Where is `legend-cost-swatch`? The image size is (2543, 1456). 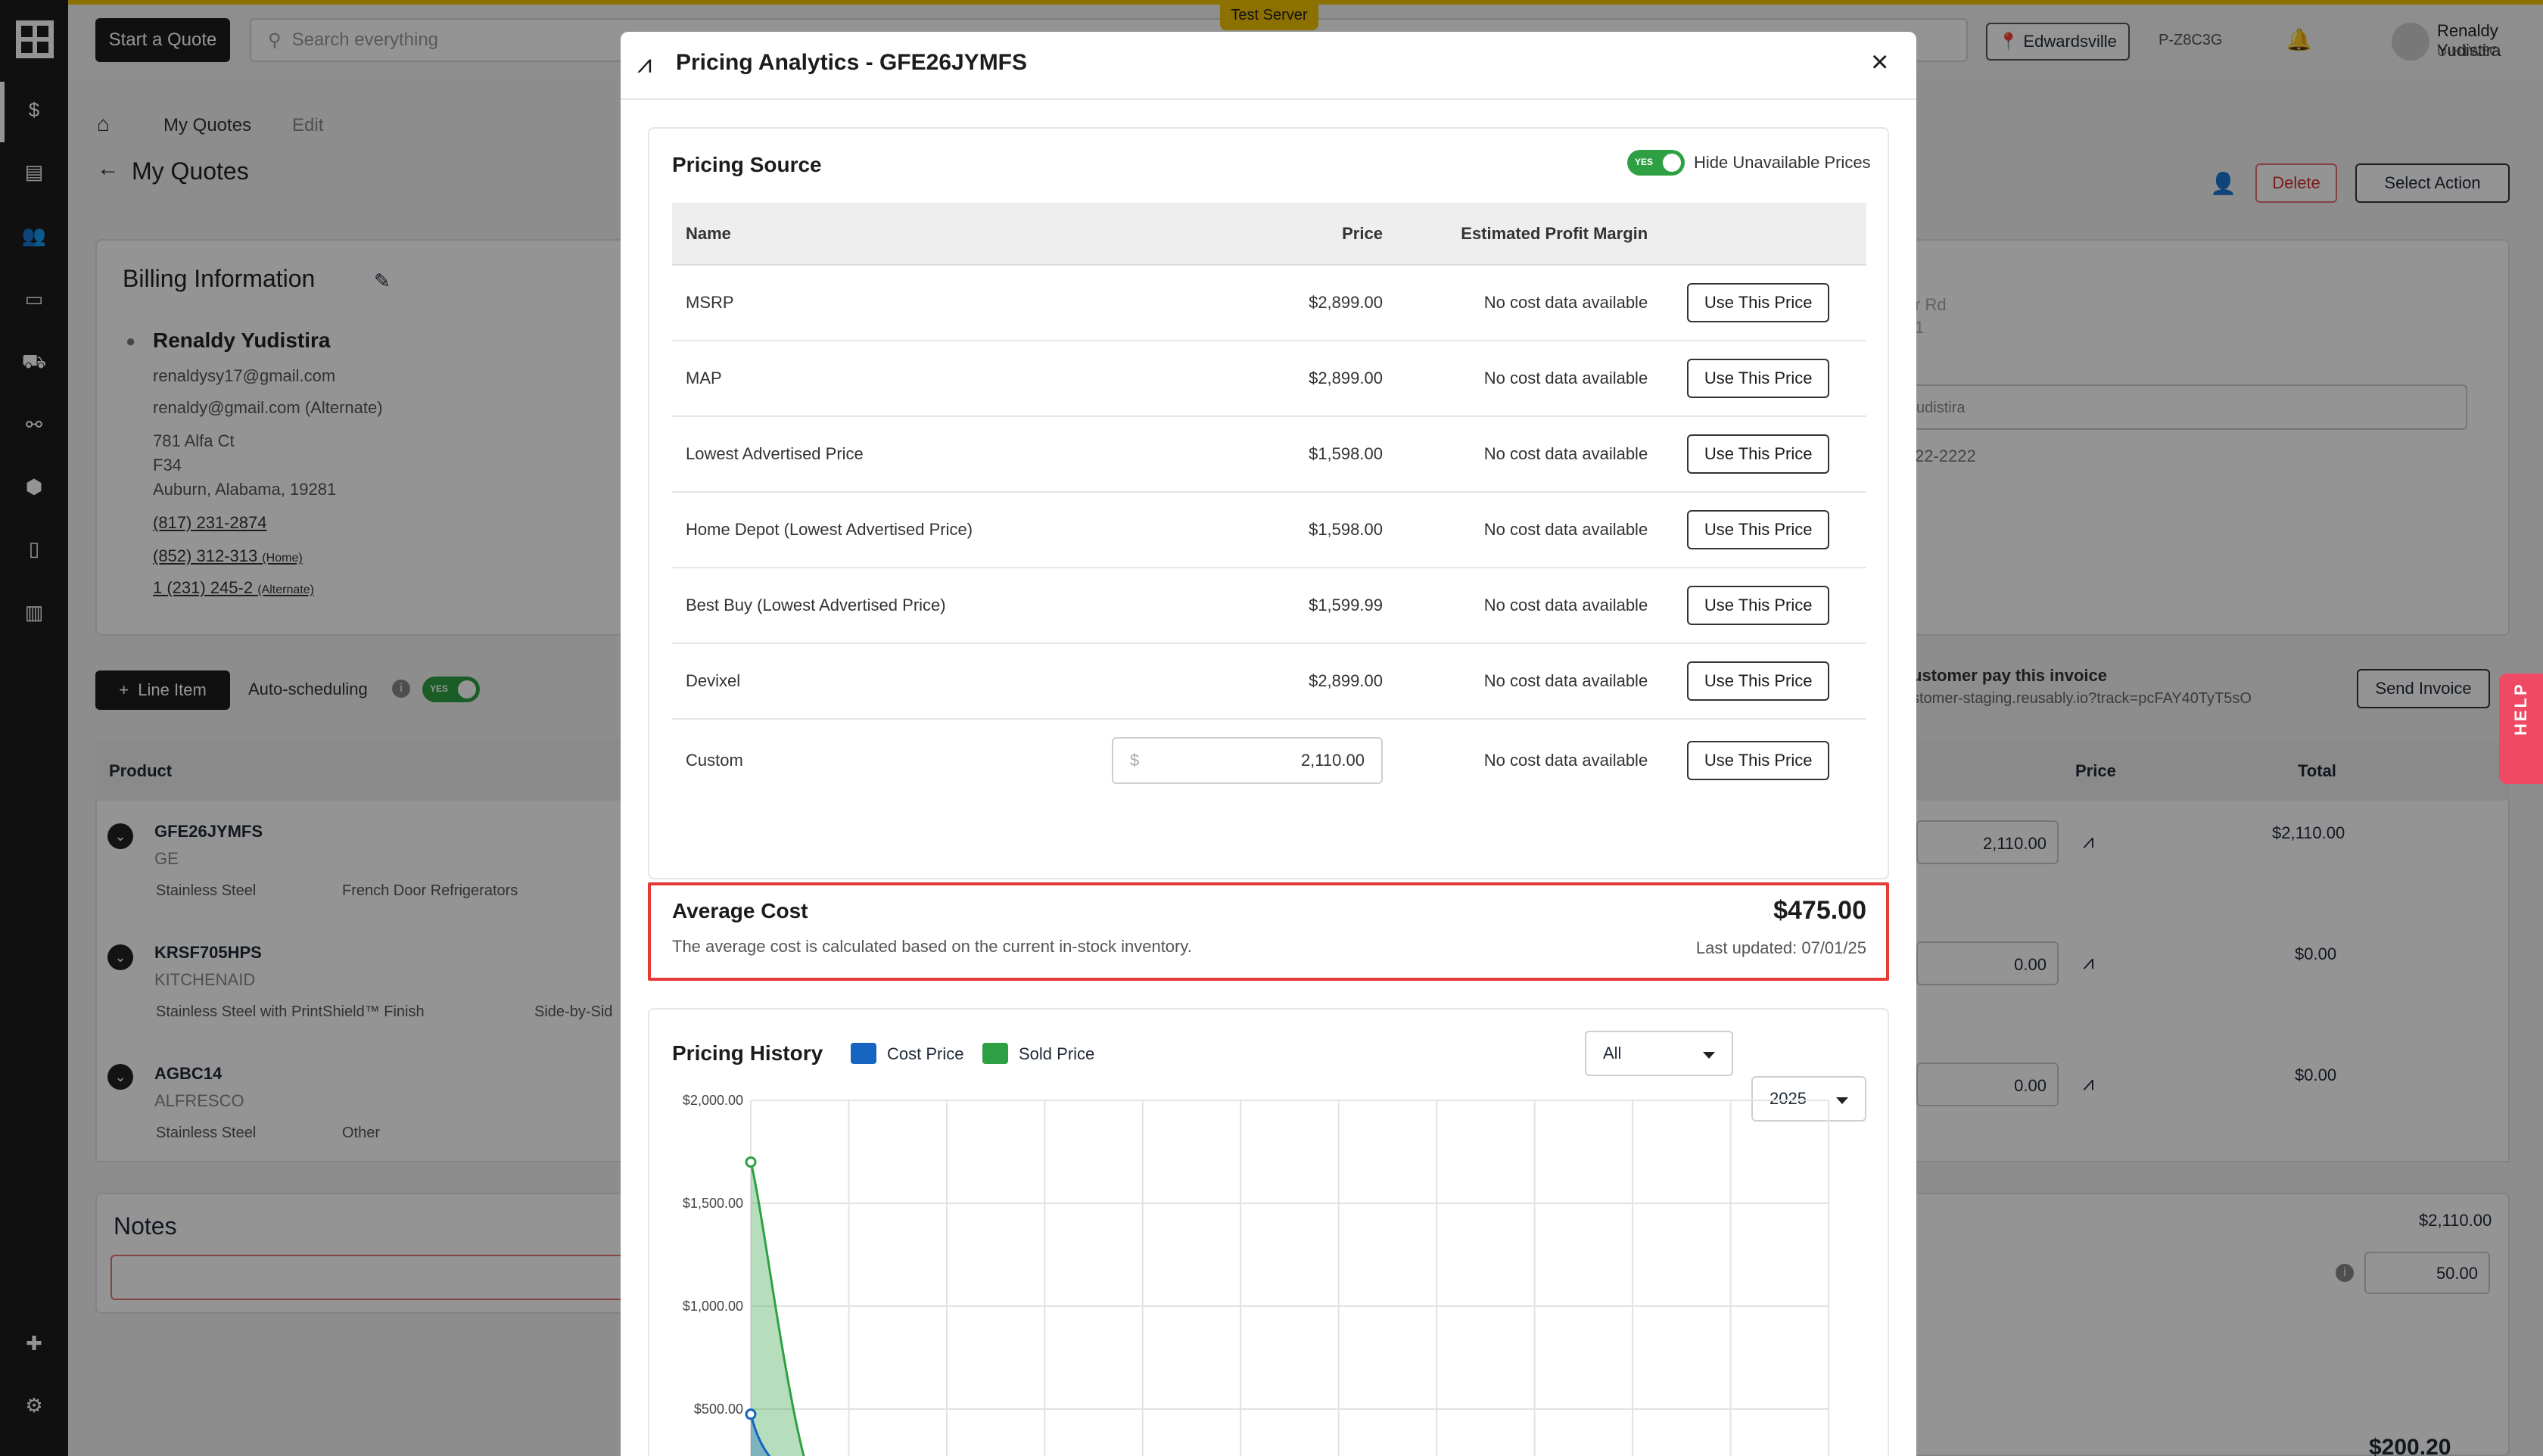
legend-cost-swatch is located at coordinates (863, 1053).